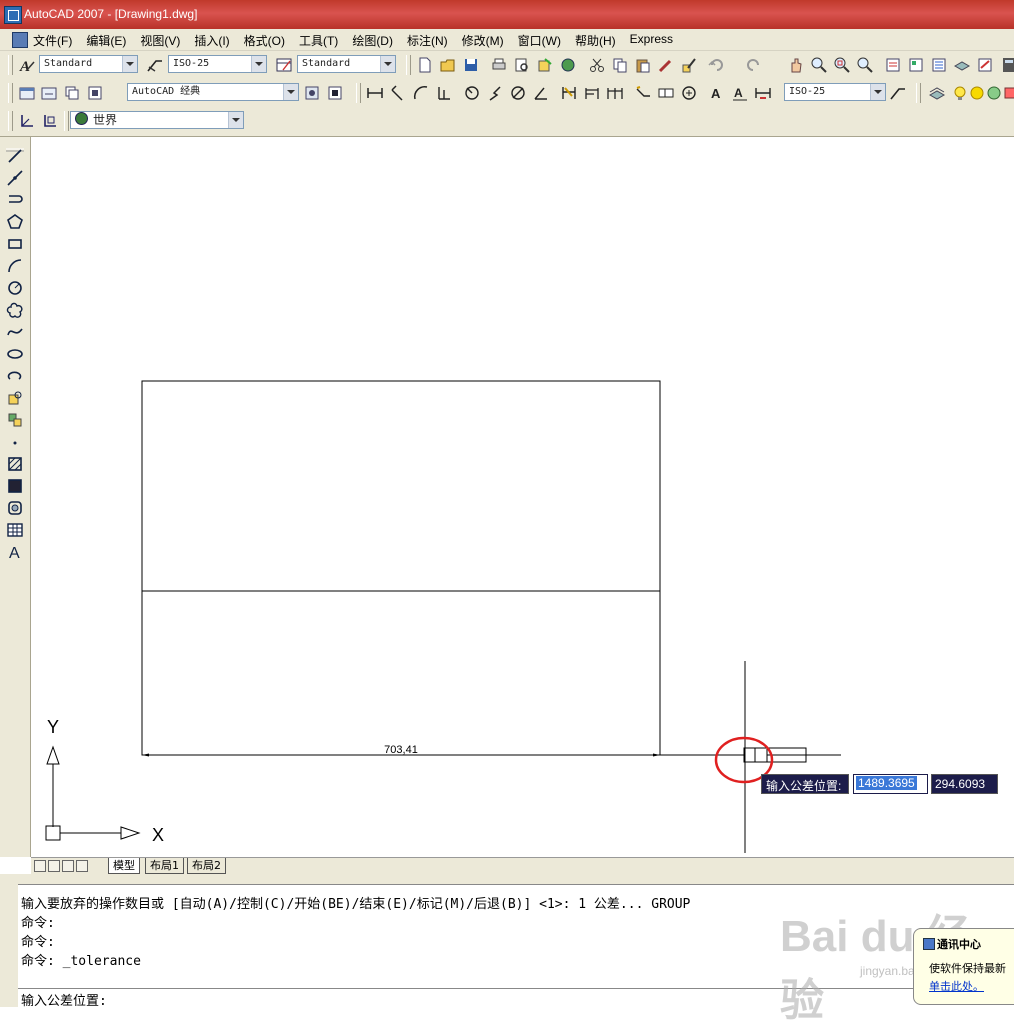  What do you see at coordinates (689, 65) in the screenshot?
I see `block-editor-icon` at bounding box center [689, 65].